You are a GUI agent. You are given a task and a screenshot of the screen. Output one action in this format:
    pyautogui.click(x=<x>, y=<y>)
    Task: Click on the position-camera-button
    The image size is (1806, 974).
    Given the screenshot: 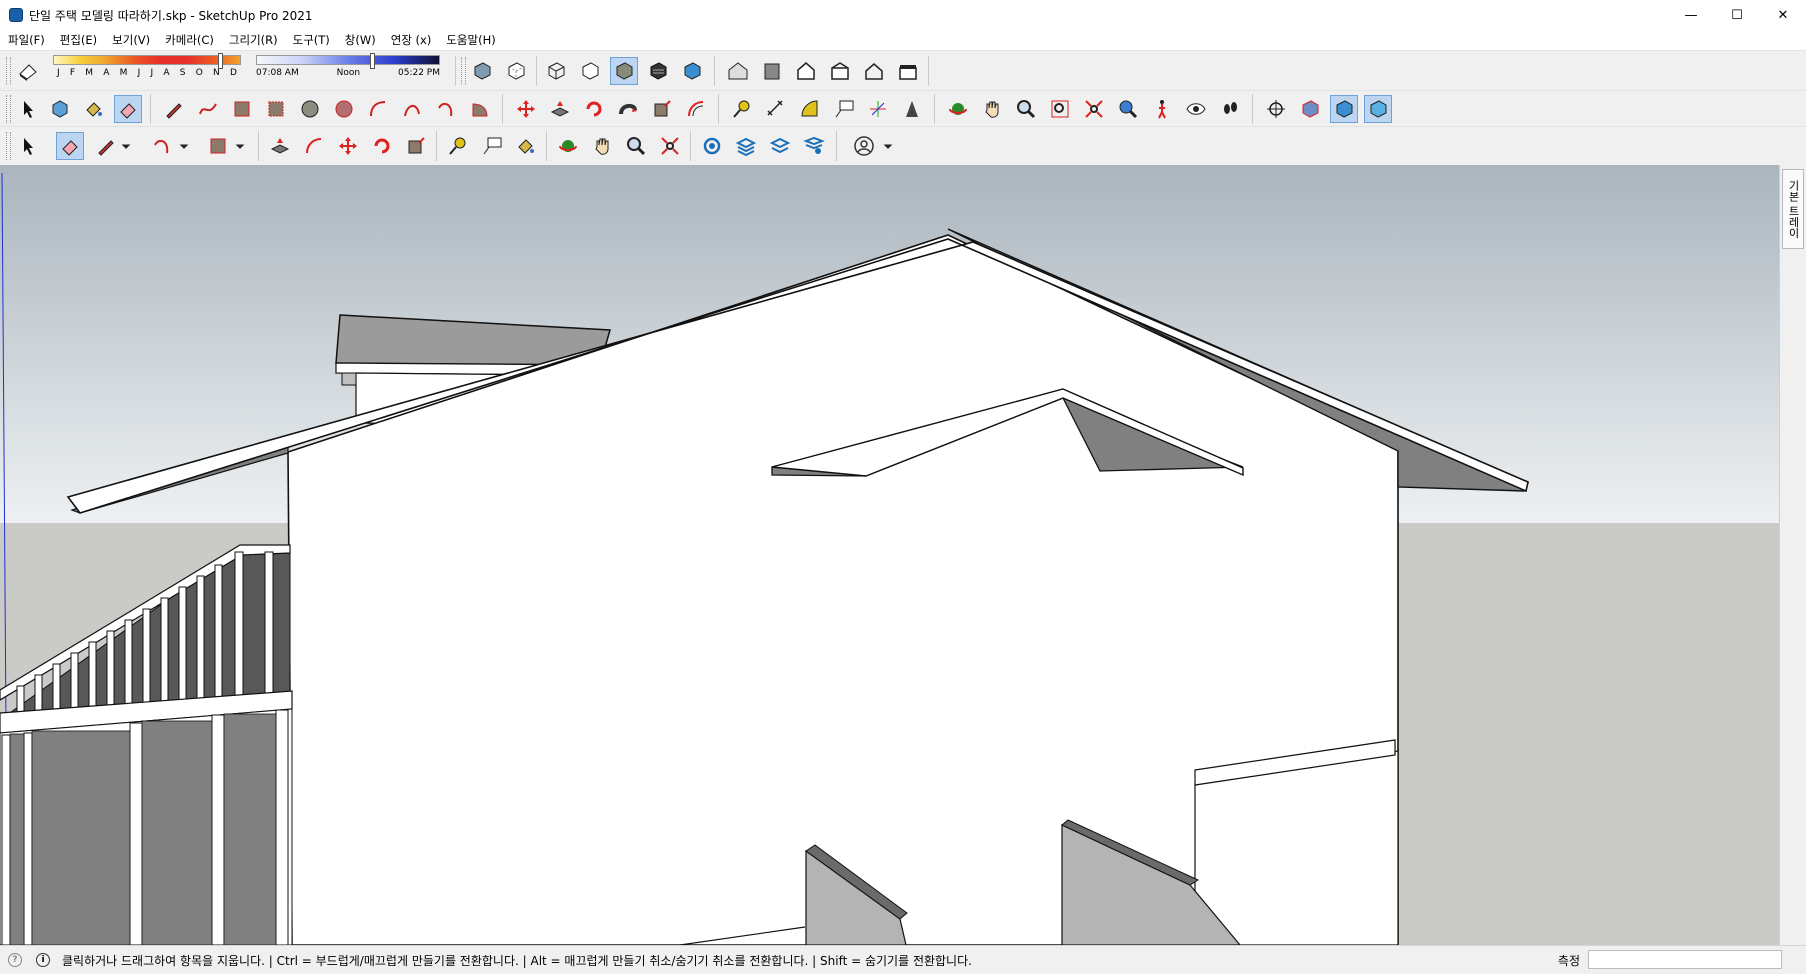 What is the action you would take?
    pyautogui.click(x=1128, y=109)
    